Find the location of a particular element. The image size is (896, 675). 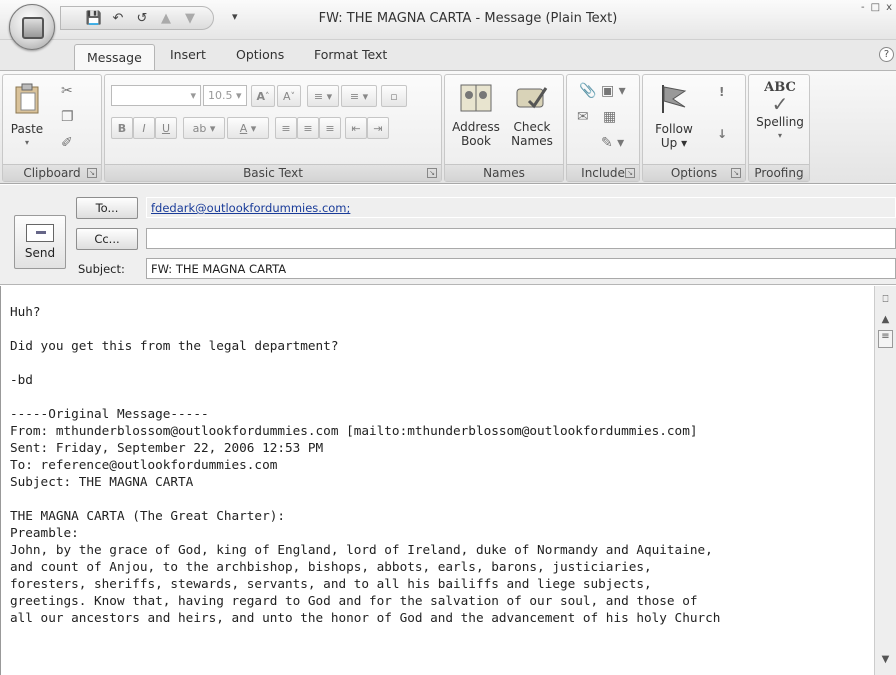

highlight-button: ab ▾ is located at coordinates (204, 128).